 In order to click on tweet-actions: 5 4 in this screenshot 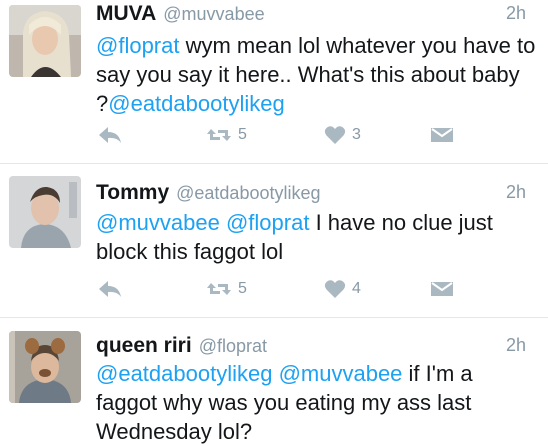, I will do `click(276, 289)`.